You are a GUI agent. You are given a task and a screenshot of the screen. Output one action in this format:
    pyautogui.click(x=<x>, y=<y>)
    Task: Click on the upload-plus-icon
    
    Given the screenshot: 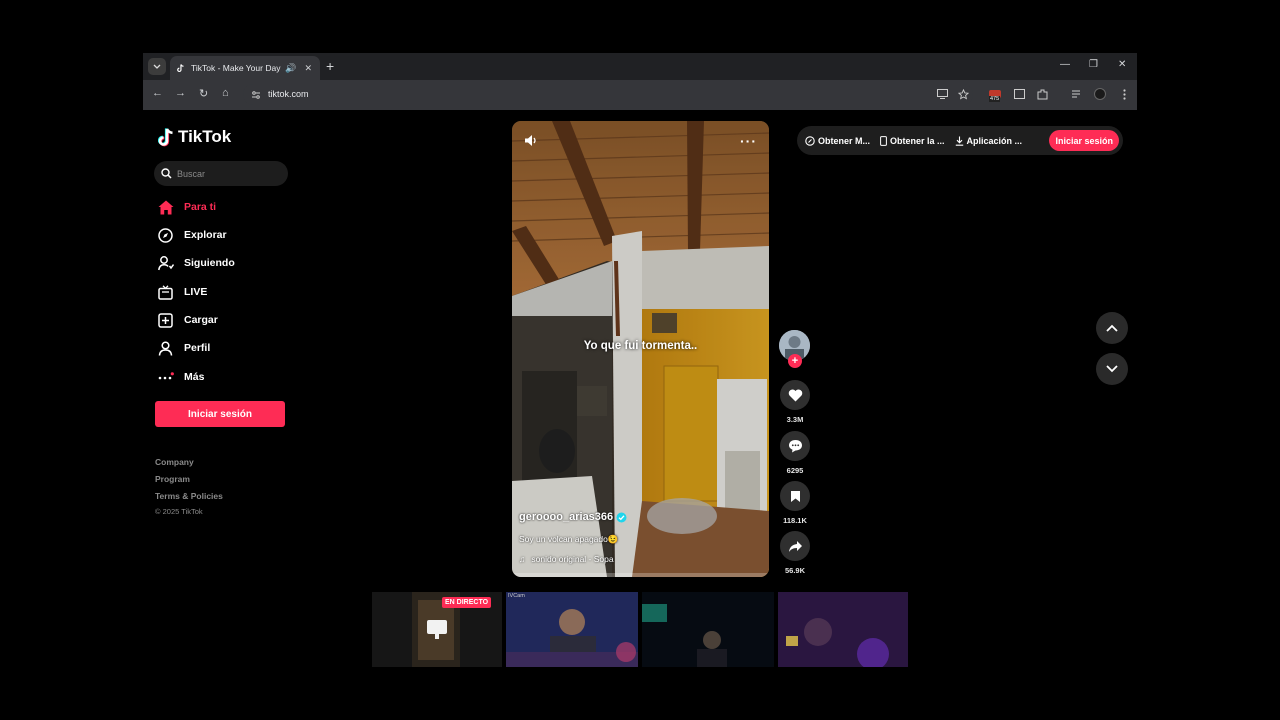 What is the action you would take?
    pyautogui.click(x=165, y=320)
    